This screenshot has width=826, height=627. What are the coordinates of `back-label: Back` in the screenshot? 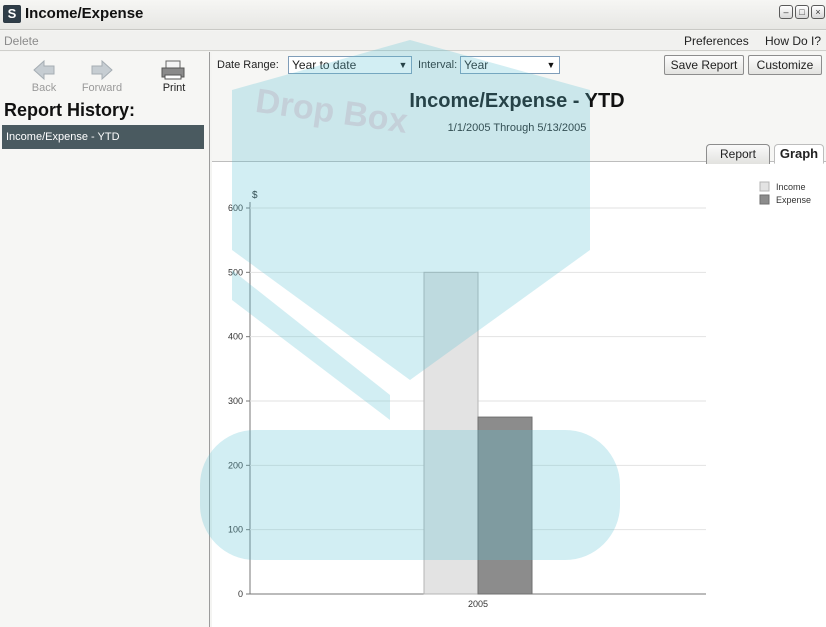 It's located at (44, 88).